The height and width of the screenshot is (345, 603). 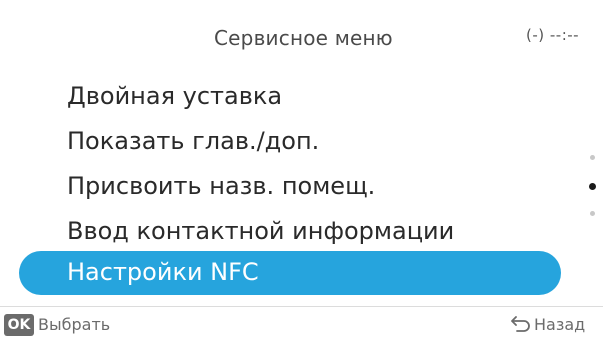 What do you see at coordinates (260, 231) in the screenshot?
I see `menu-item-contact-info: Ввод контактной информации` at bounding box center [260, 231].